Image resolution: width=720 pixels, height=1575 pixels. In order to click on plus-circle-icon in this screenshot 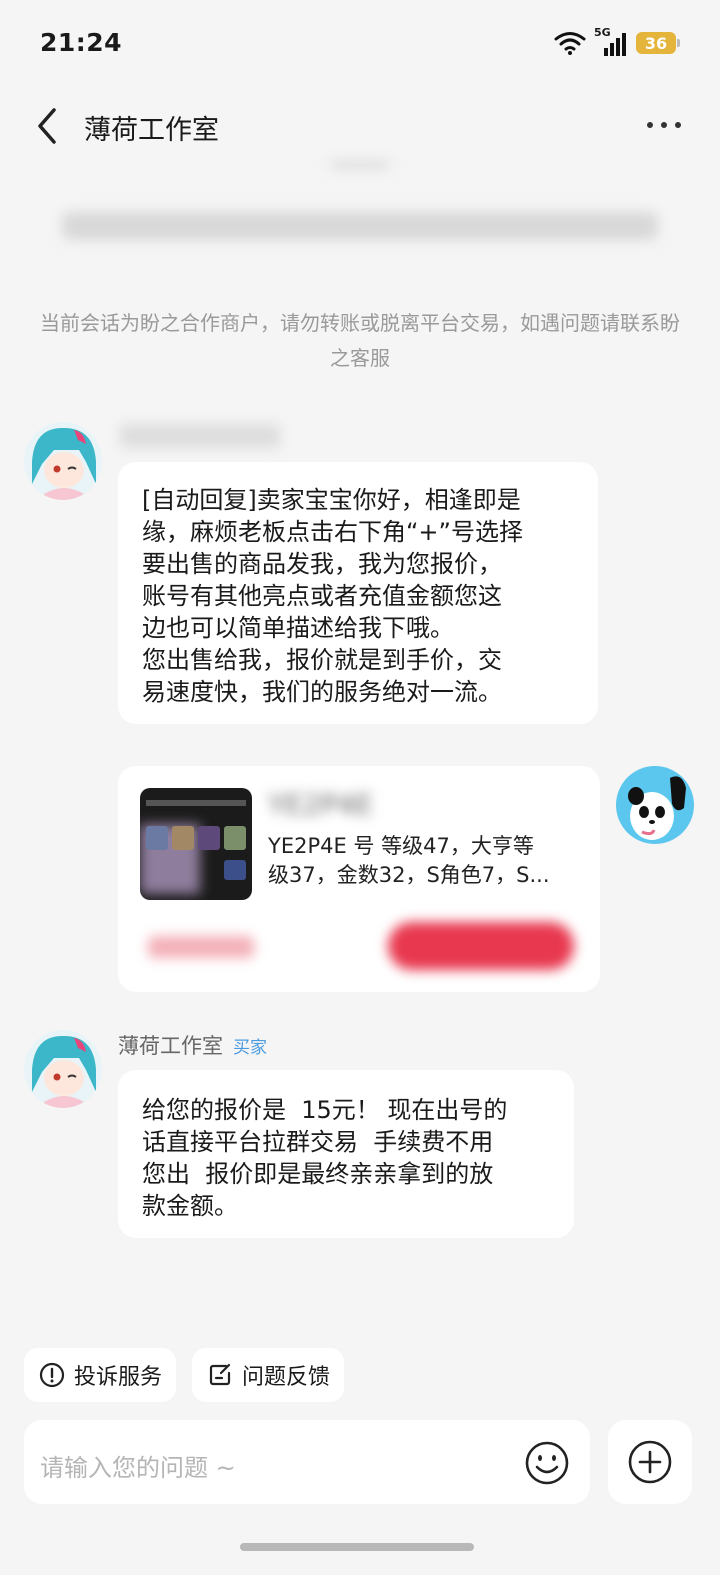, I will do `click(650, 1462)`.